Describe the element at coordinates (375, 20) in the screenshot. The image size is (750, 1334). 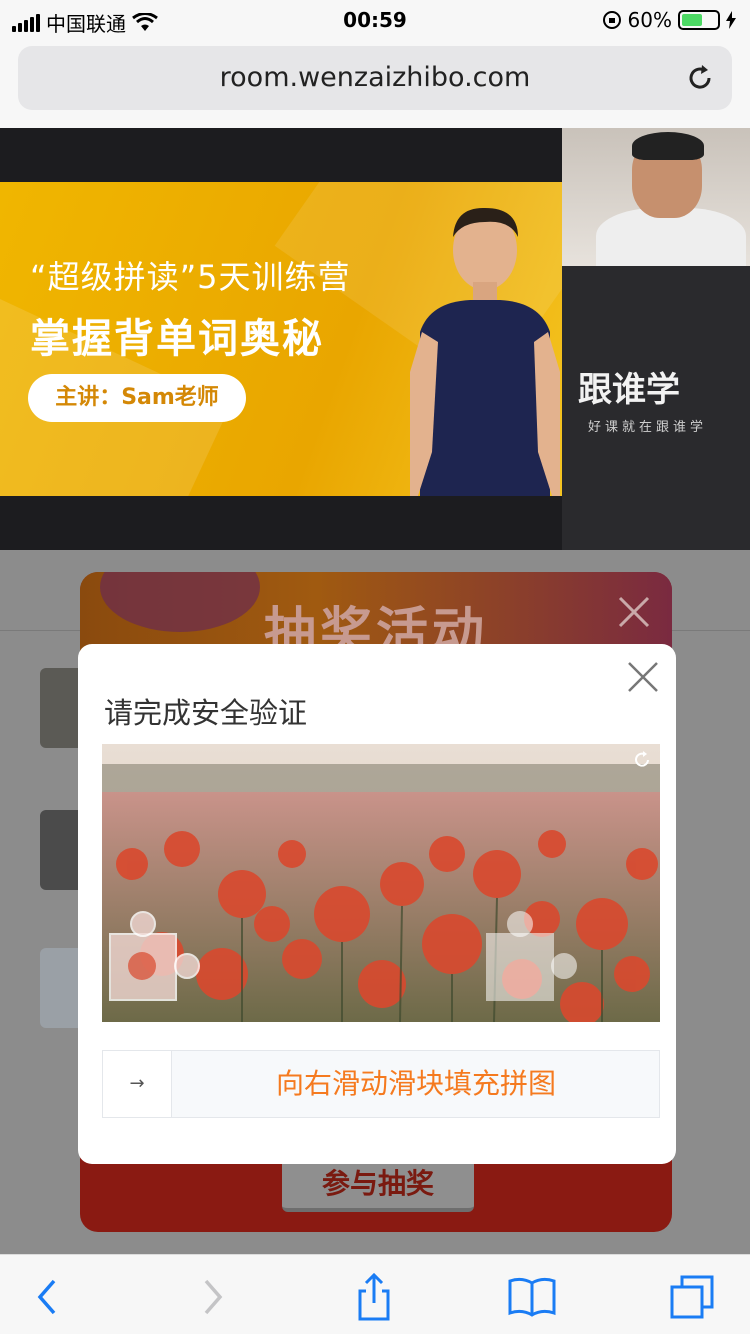
I see `status-bar: 中国联通 00:59 60%` at that location.